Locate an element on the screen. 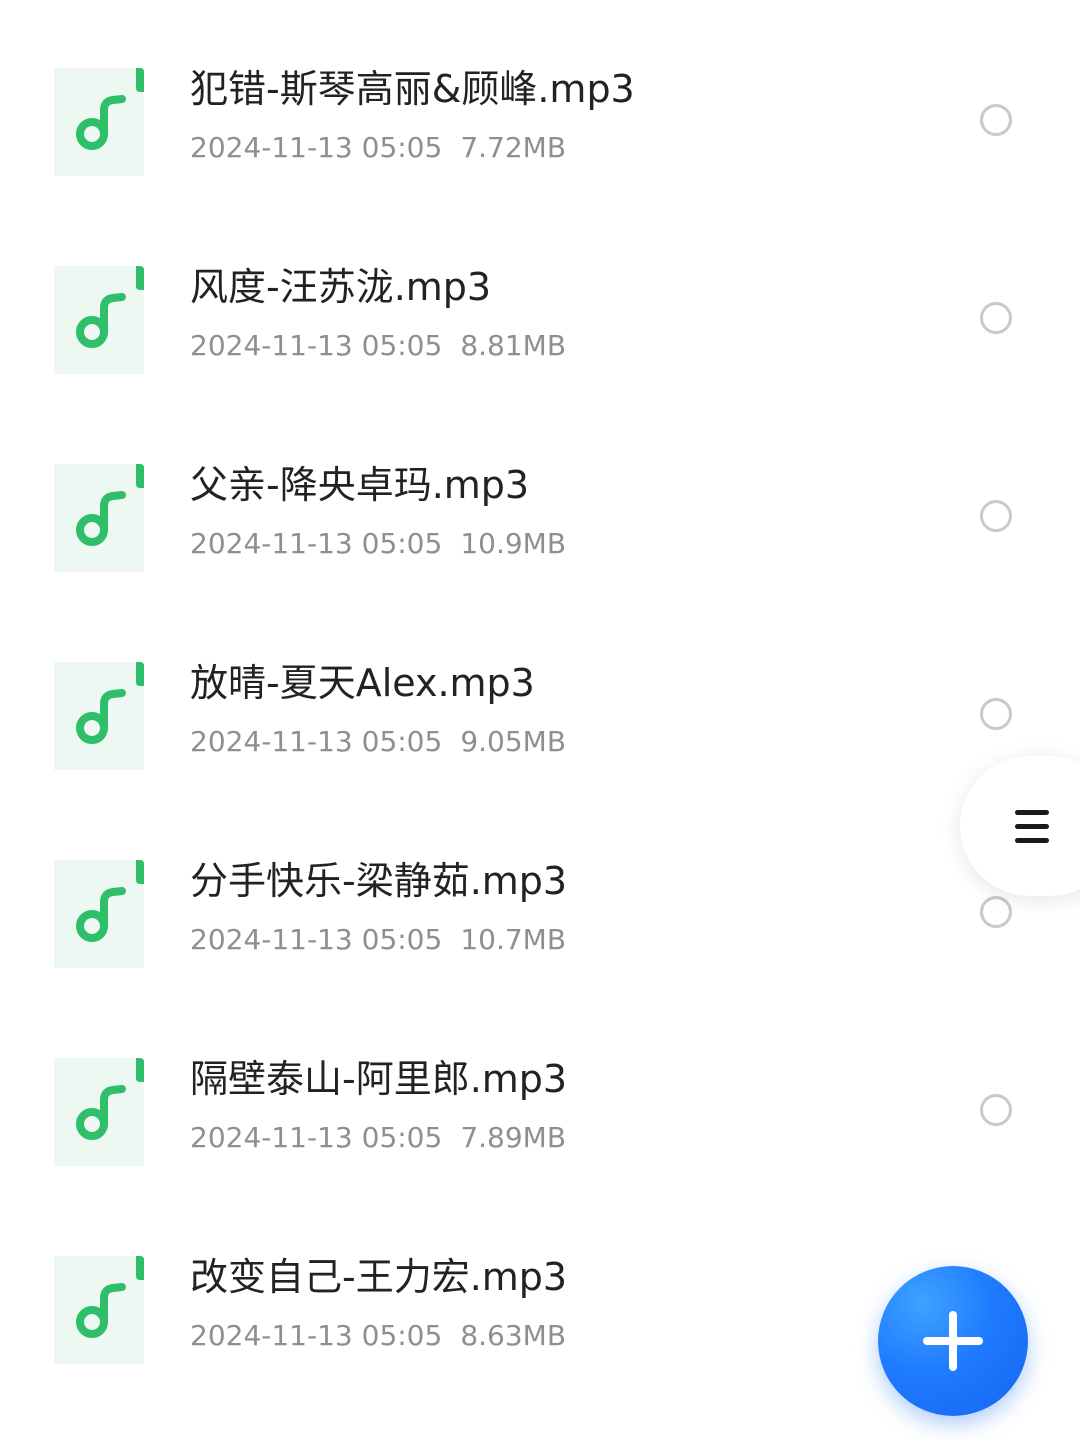 This screenshot has height=1440, width=1080. file-meta: 2024-11-13 05:05 10.9MB is located at coordinates (378, 544).